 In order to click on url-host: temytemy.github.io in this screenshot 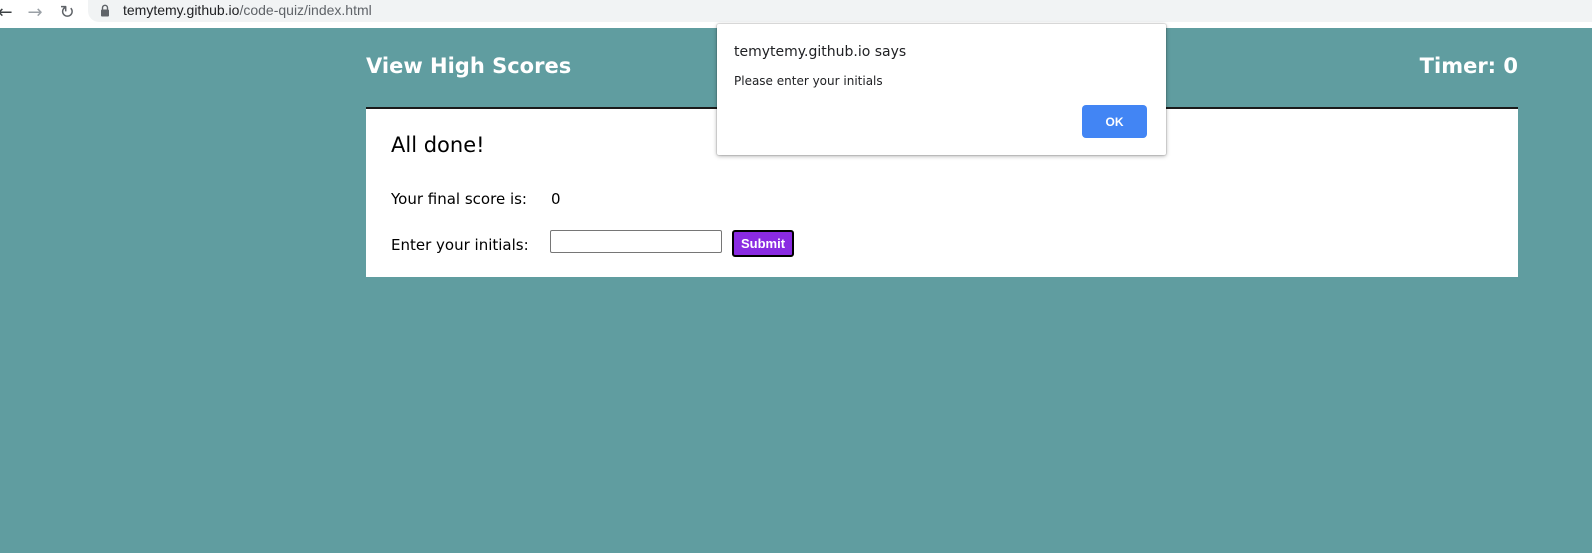, I will do `click(181, 10)`.